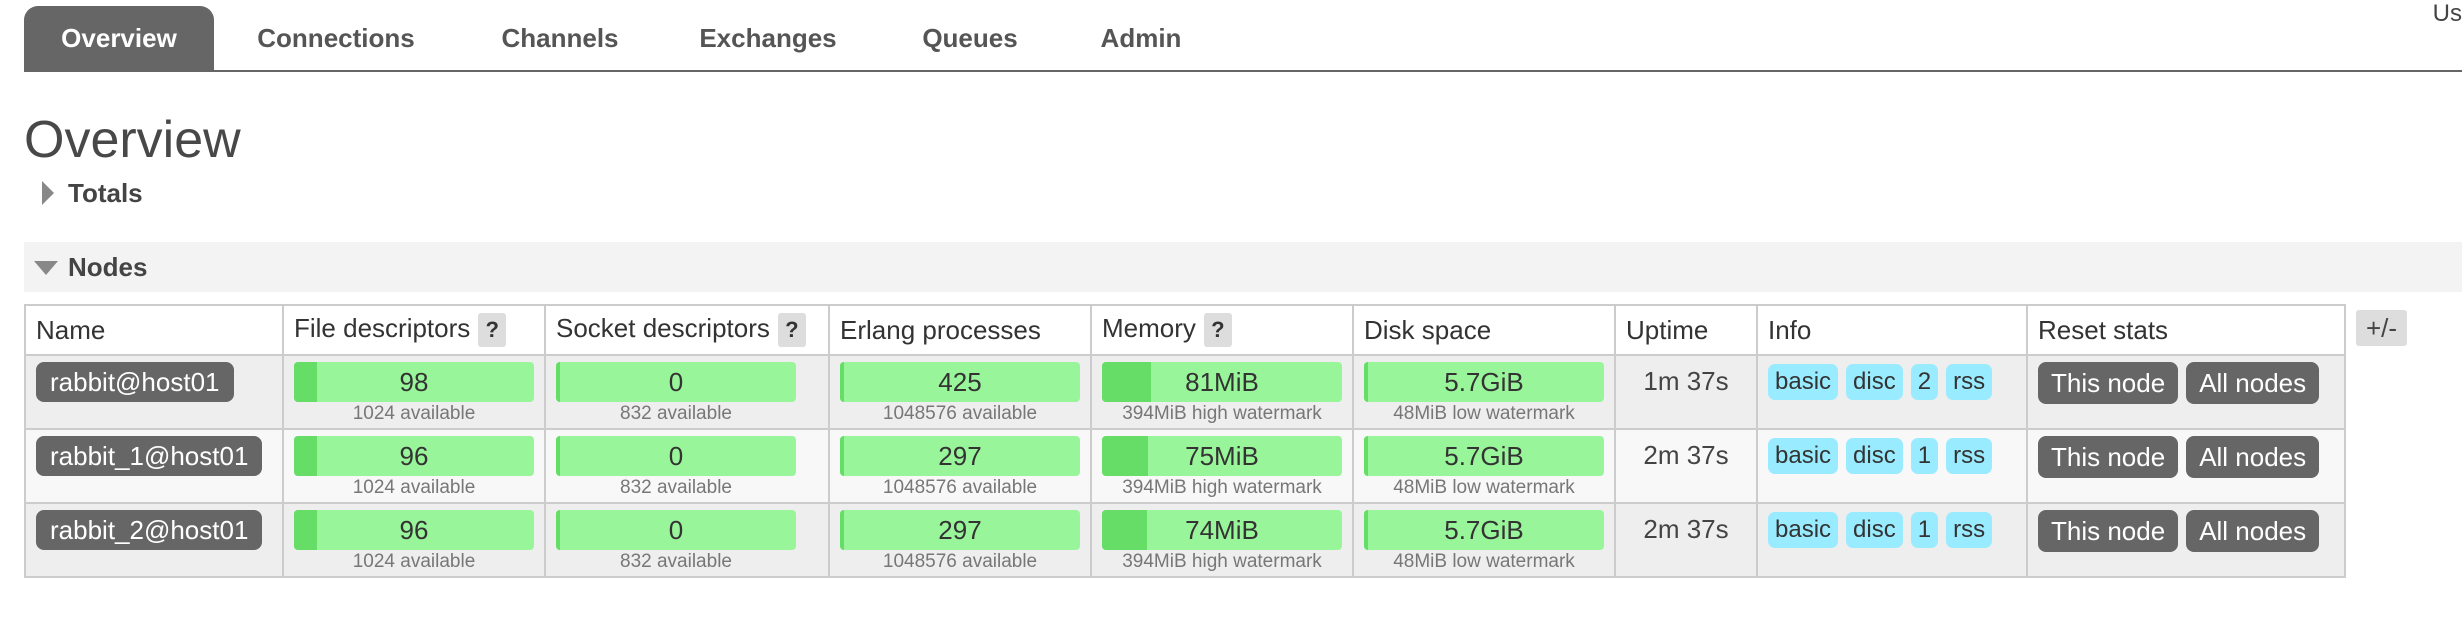  What do you see at coordinates (119, 38) in the screenshot?
I see `tab-overview: Overview` at bounding box center [119, 38].